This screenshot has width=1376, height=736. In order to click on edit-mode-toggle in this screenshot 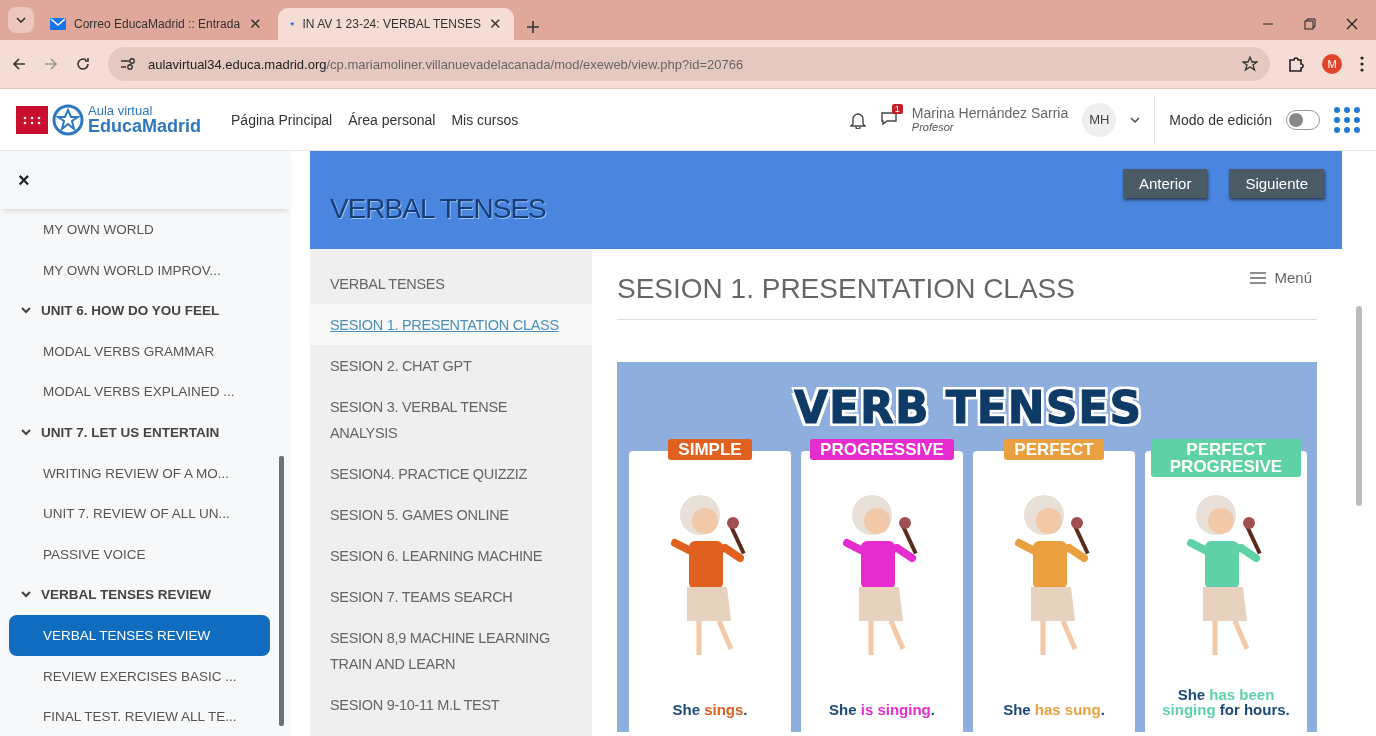, I will do `click(1303, 119)`.